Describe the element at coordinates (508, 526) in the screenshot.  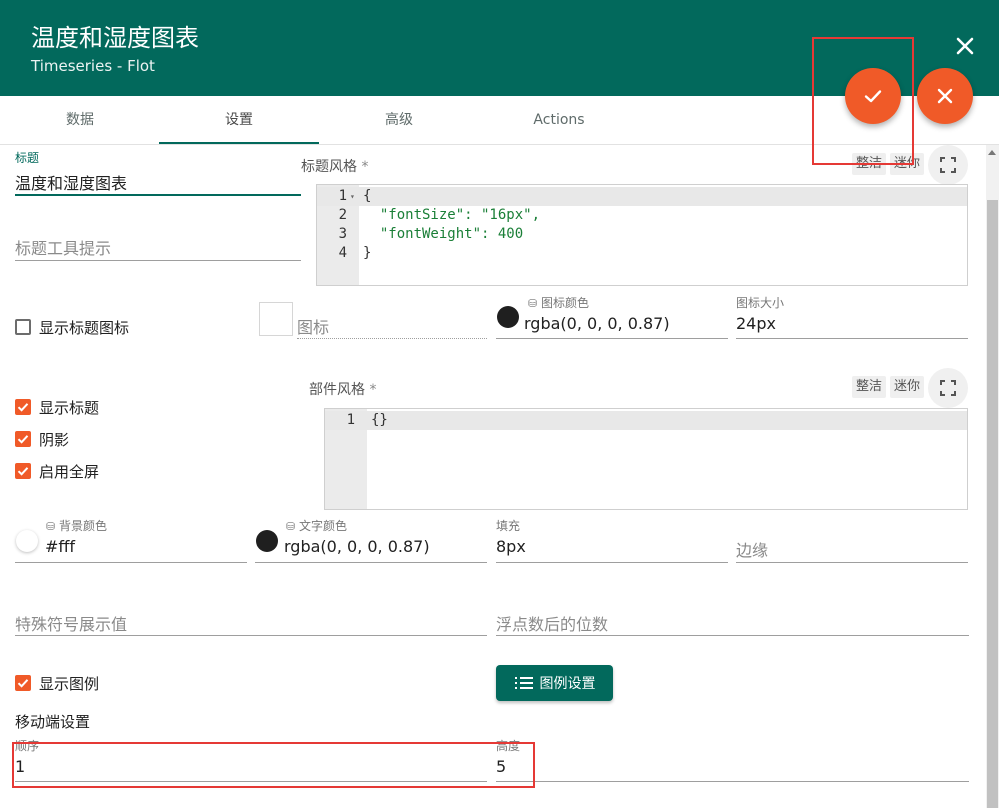
I see `padding-label: 填充` at that location.